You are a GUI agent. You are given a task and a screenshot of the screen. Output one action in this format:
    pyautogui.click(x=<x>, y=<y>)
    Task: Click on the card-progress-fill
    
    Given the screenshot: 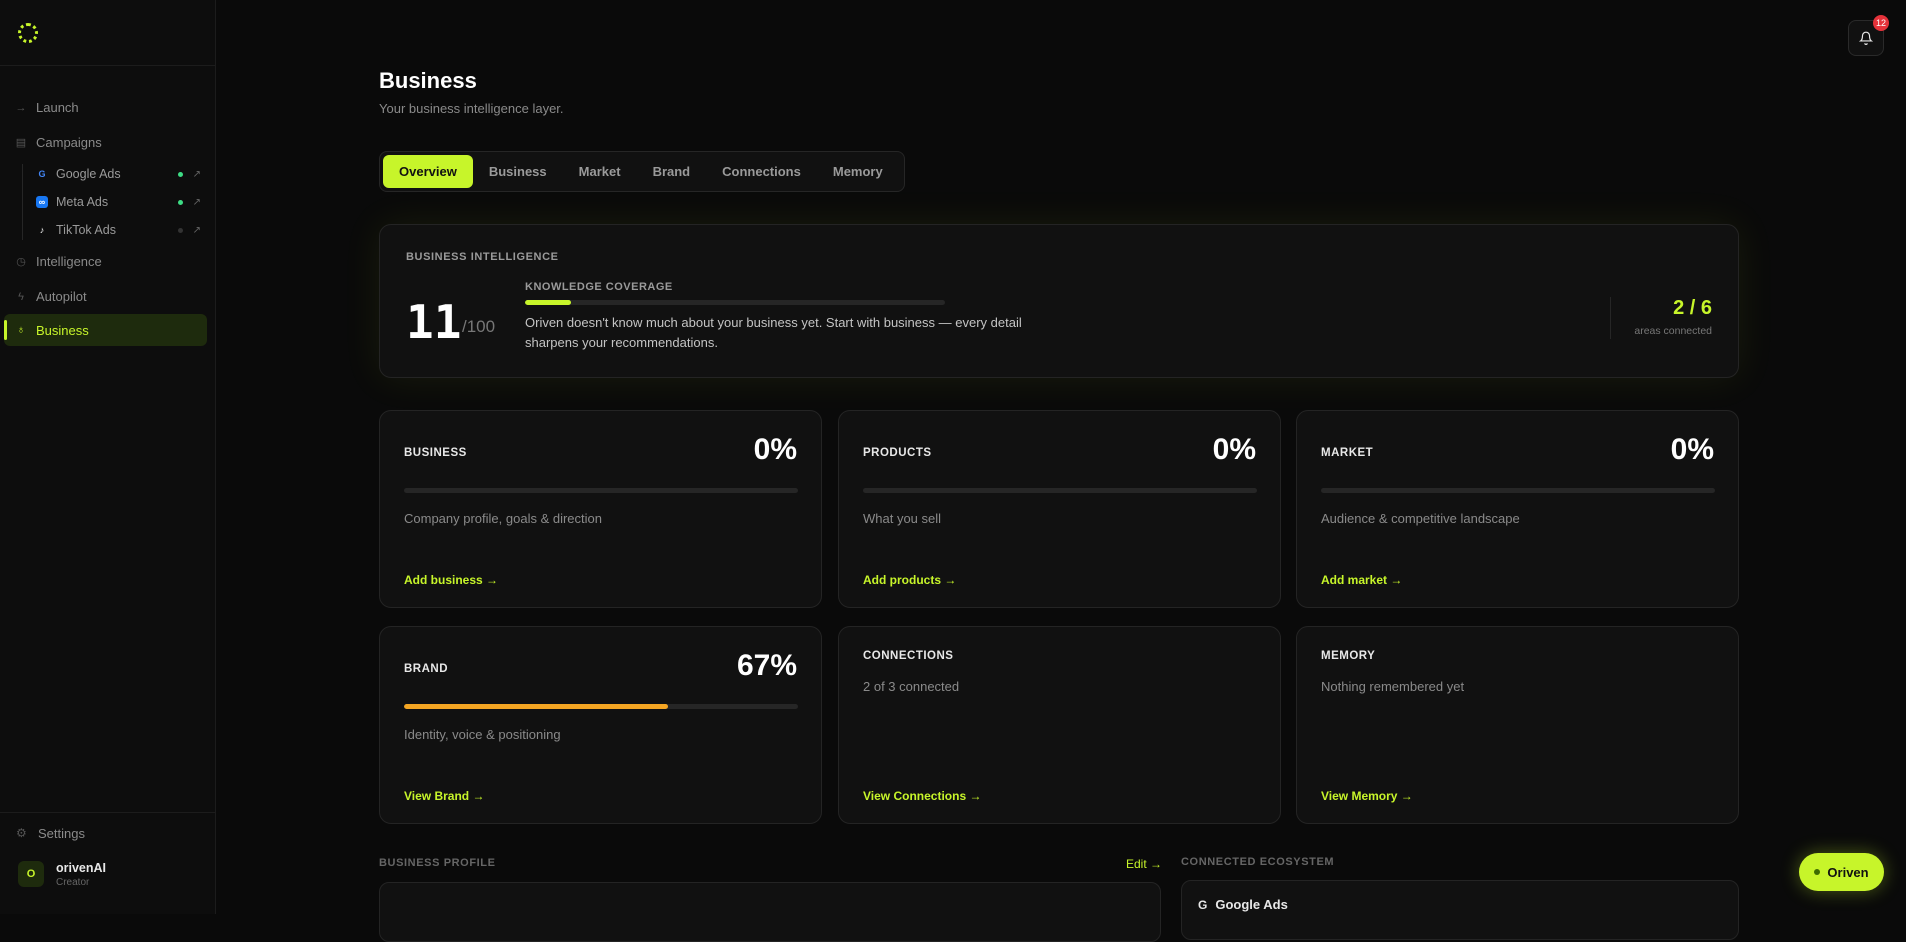 What is the action you would take?
    pyautogui.click(x=536, y=706)
    